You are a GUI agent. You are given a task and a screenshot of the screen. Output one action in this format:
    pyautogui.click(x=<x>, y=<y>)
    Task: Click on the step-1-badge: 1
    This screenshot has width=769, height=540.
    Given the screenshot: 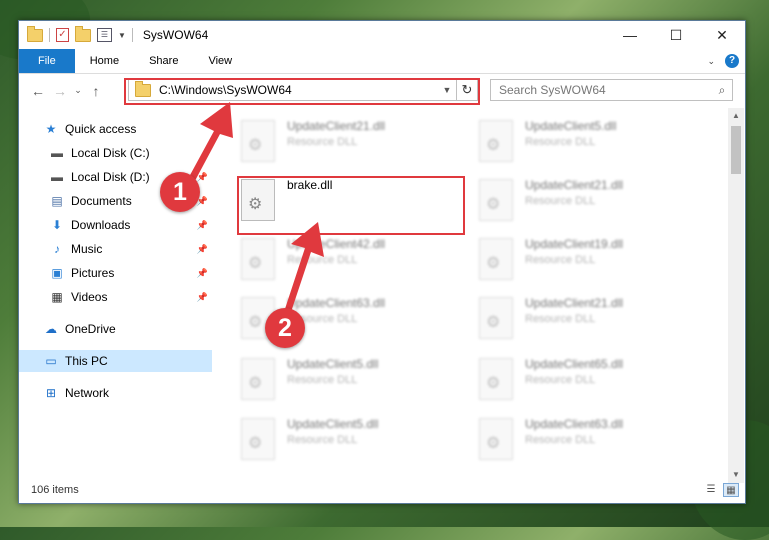 What is the action you would take?
    pyautogui.click(x=180, y=192)
    